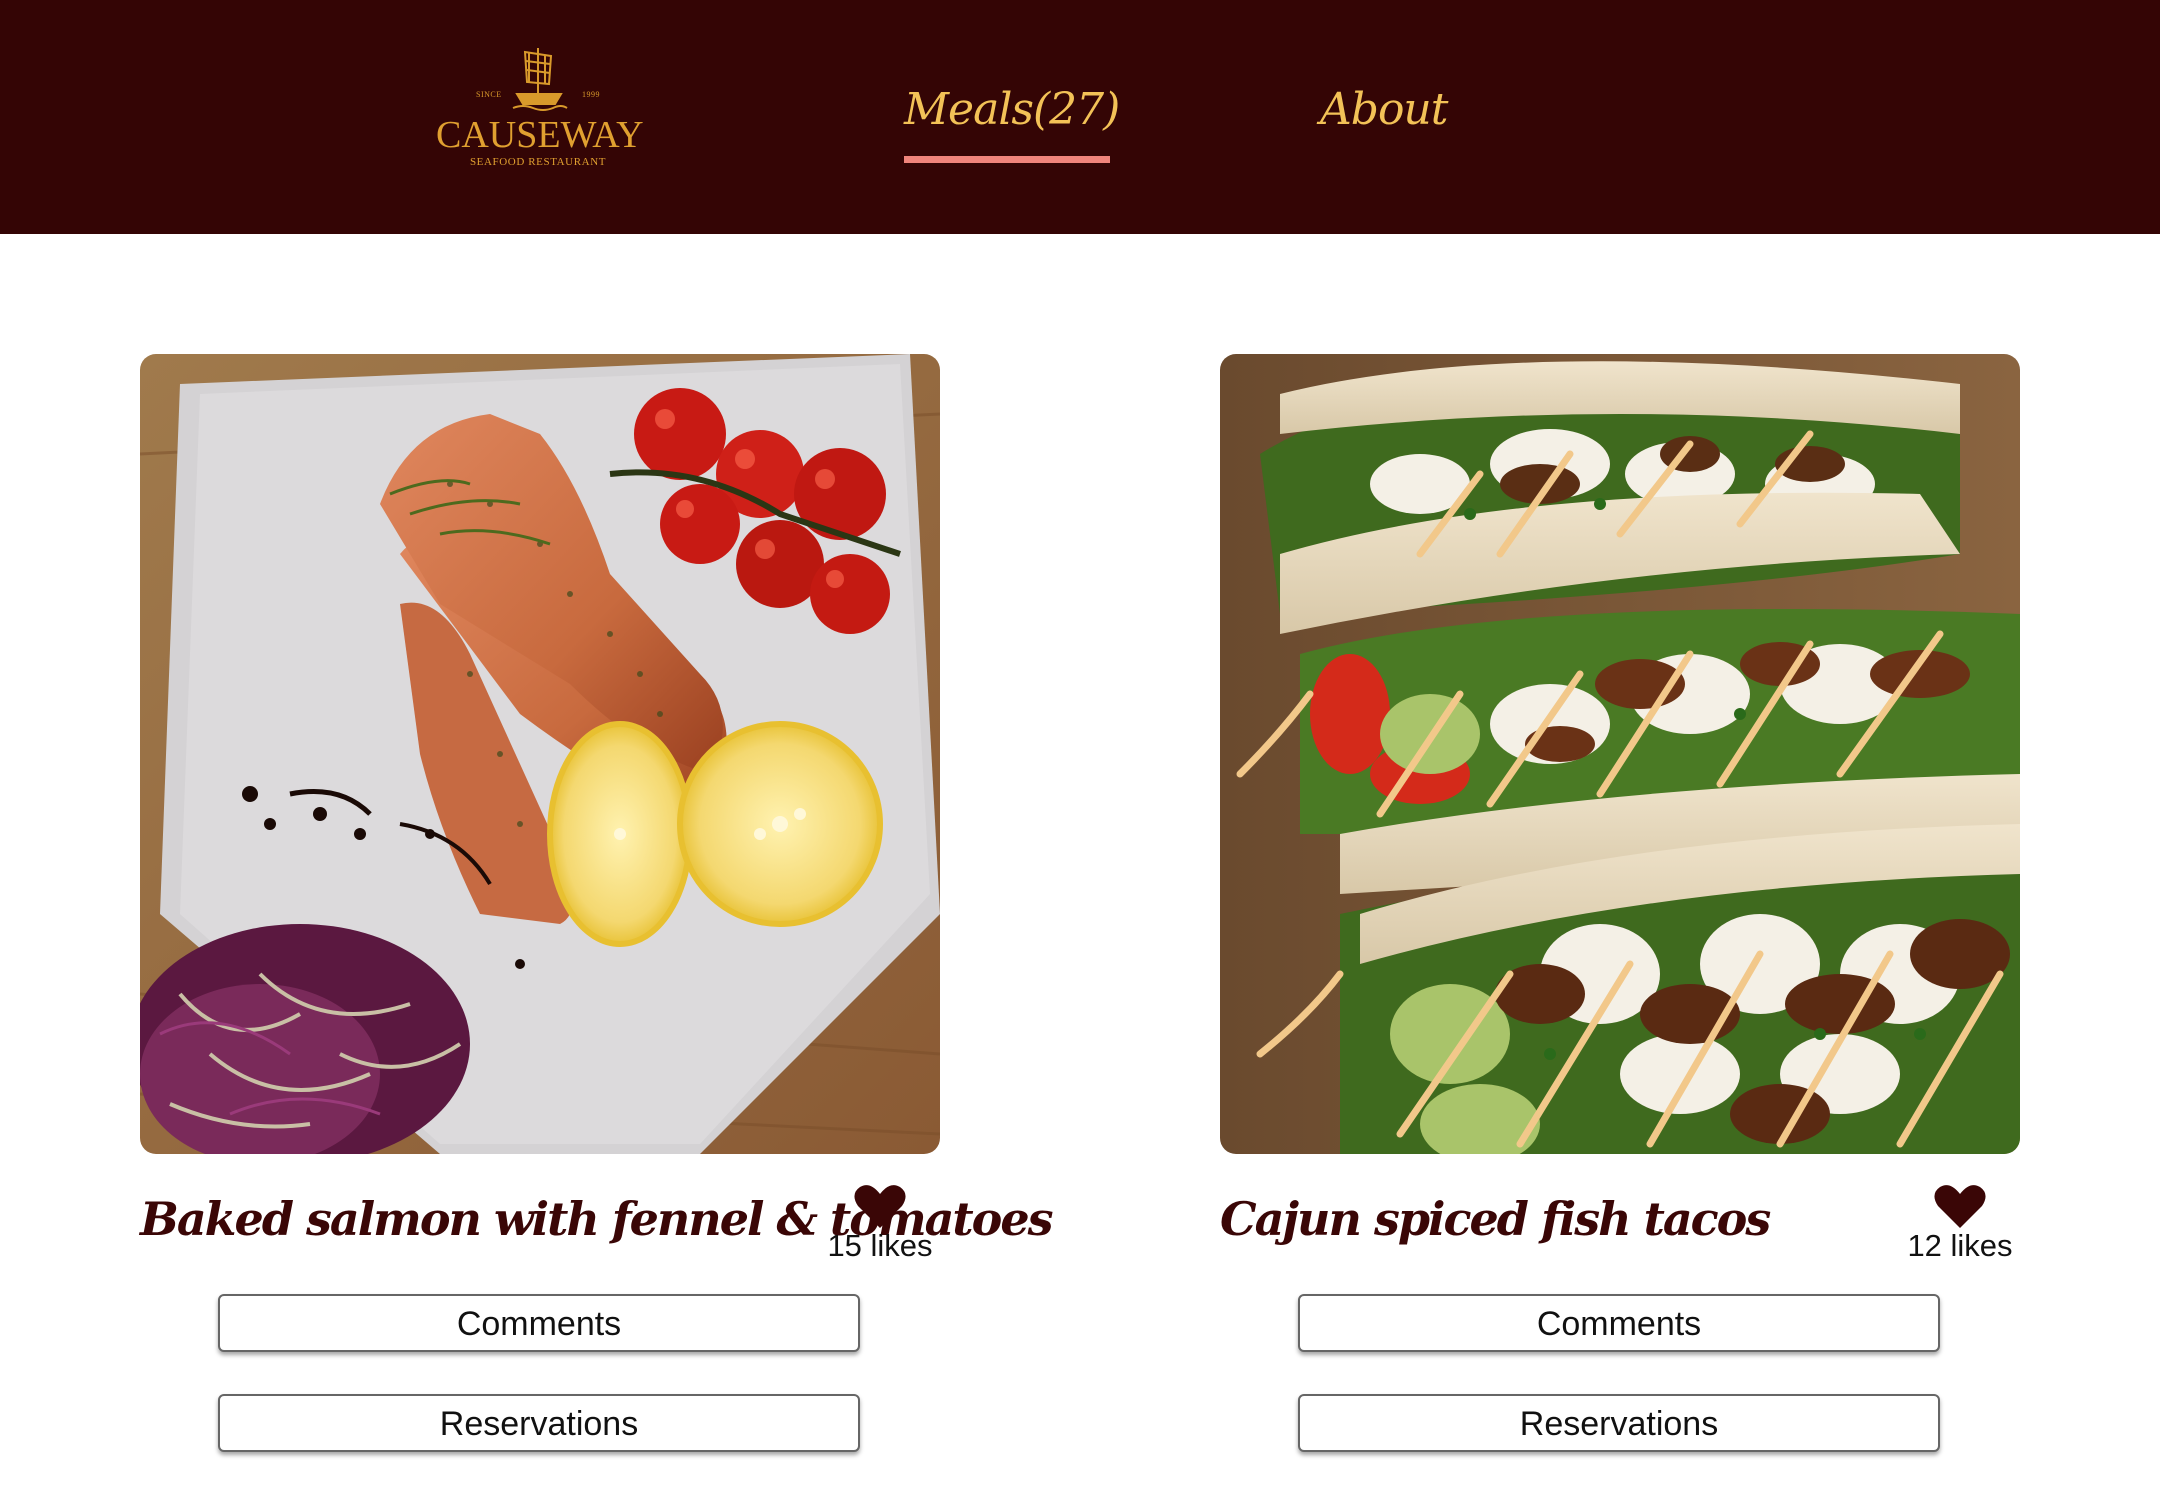  Describe the element at coordinates (1960, 1245) in the screenshot. I see `likes-count: 12 likes` at that location.